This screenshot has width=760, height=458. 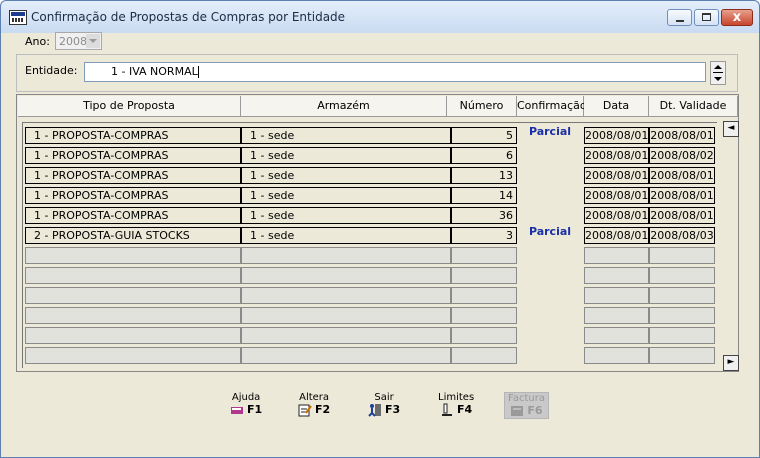 I want to click on limits-button: Limites F4, so click(x=456, y=404).